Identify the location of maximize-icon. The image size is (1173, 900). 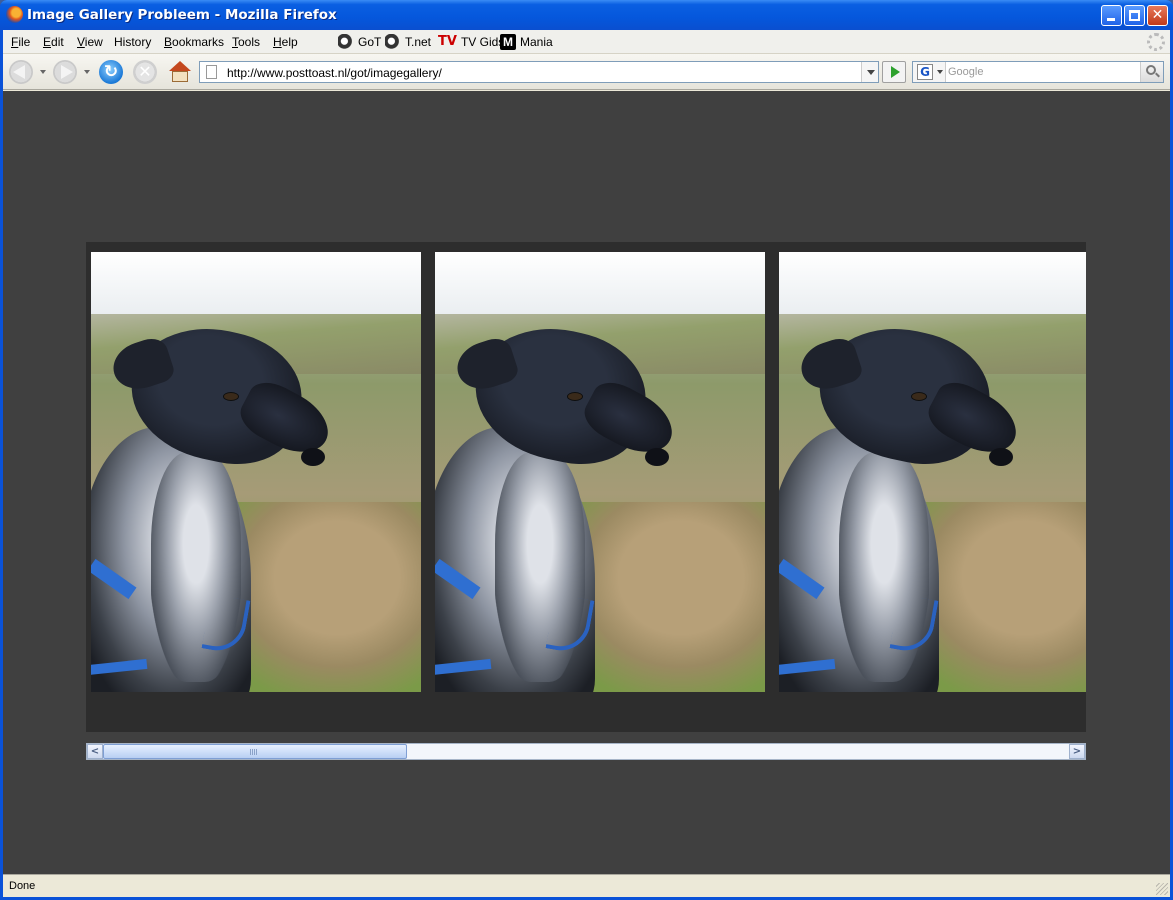
(1134, 15).